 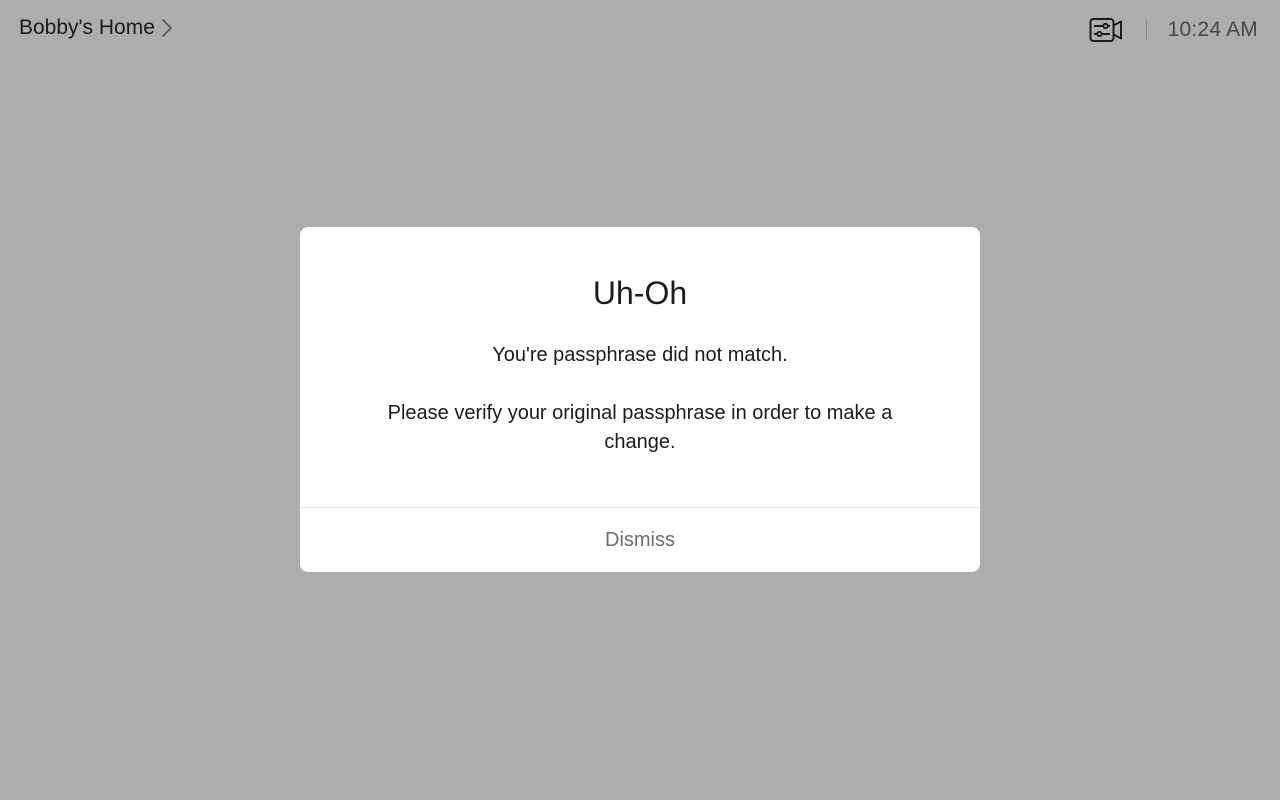 What do you see at coordinates (167, 28) in the screenshot?
I see `chevron-right-icon` at bounding box center [167, 28].